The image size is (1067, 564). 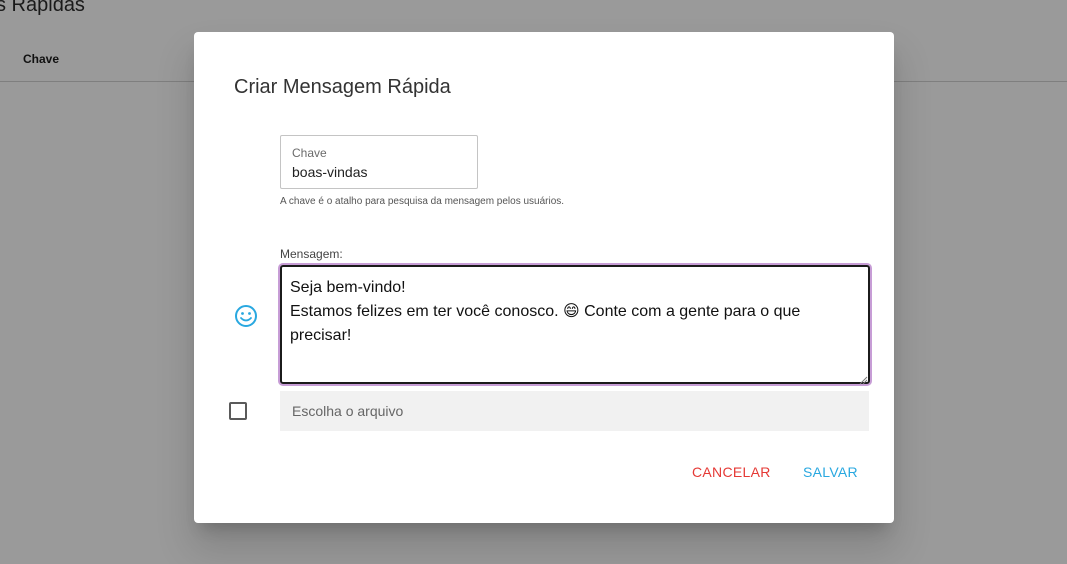 What do you see at coordinates (311, 254) in the screenshot?
I see `message-label: Mensagem:` at bounding box center [311, 254].